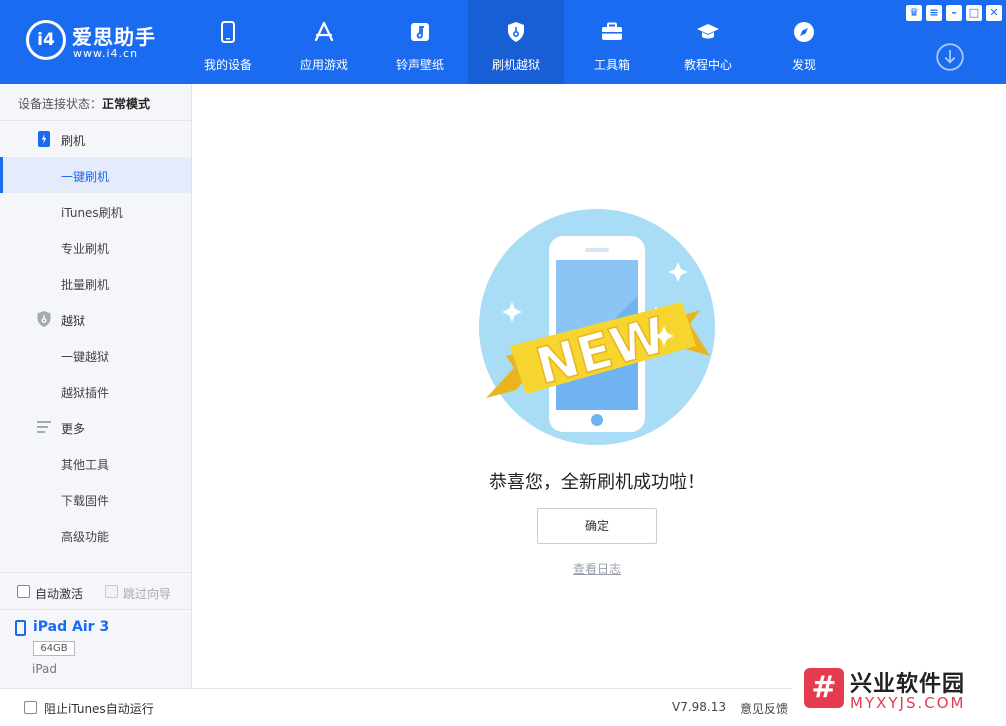 The height and width of the screenshot is (726, 1006). I want to click on window-controls: ♛ ≡ – □ ✕, so click(954, 13).